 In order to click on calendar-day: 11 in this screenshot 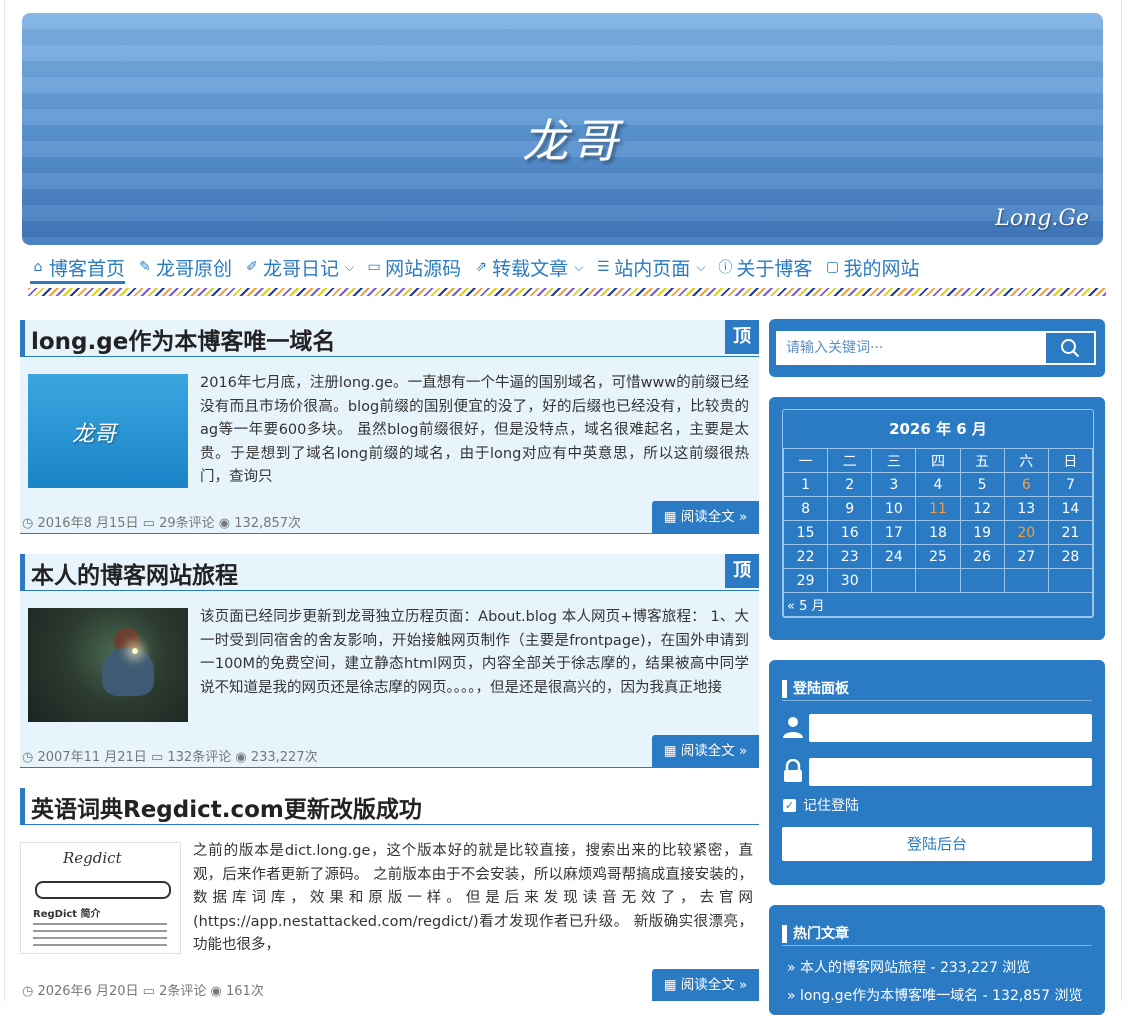, I will do `click(938, 508)`.